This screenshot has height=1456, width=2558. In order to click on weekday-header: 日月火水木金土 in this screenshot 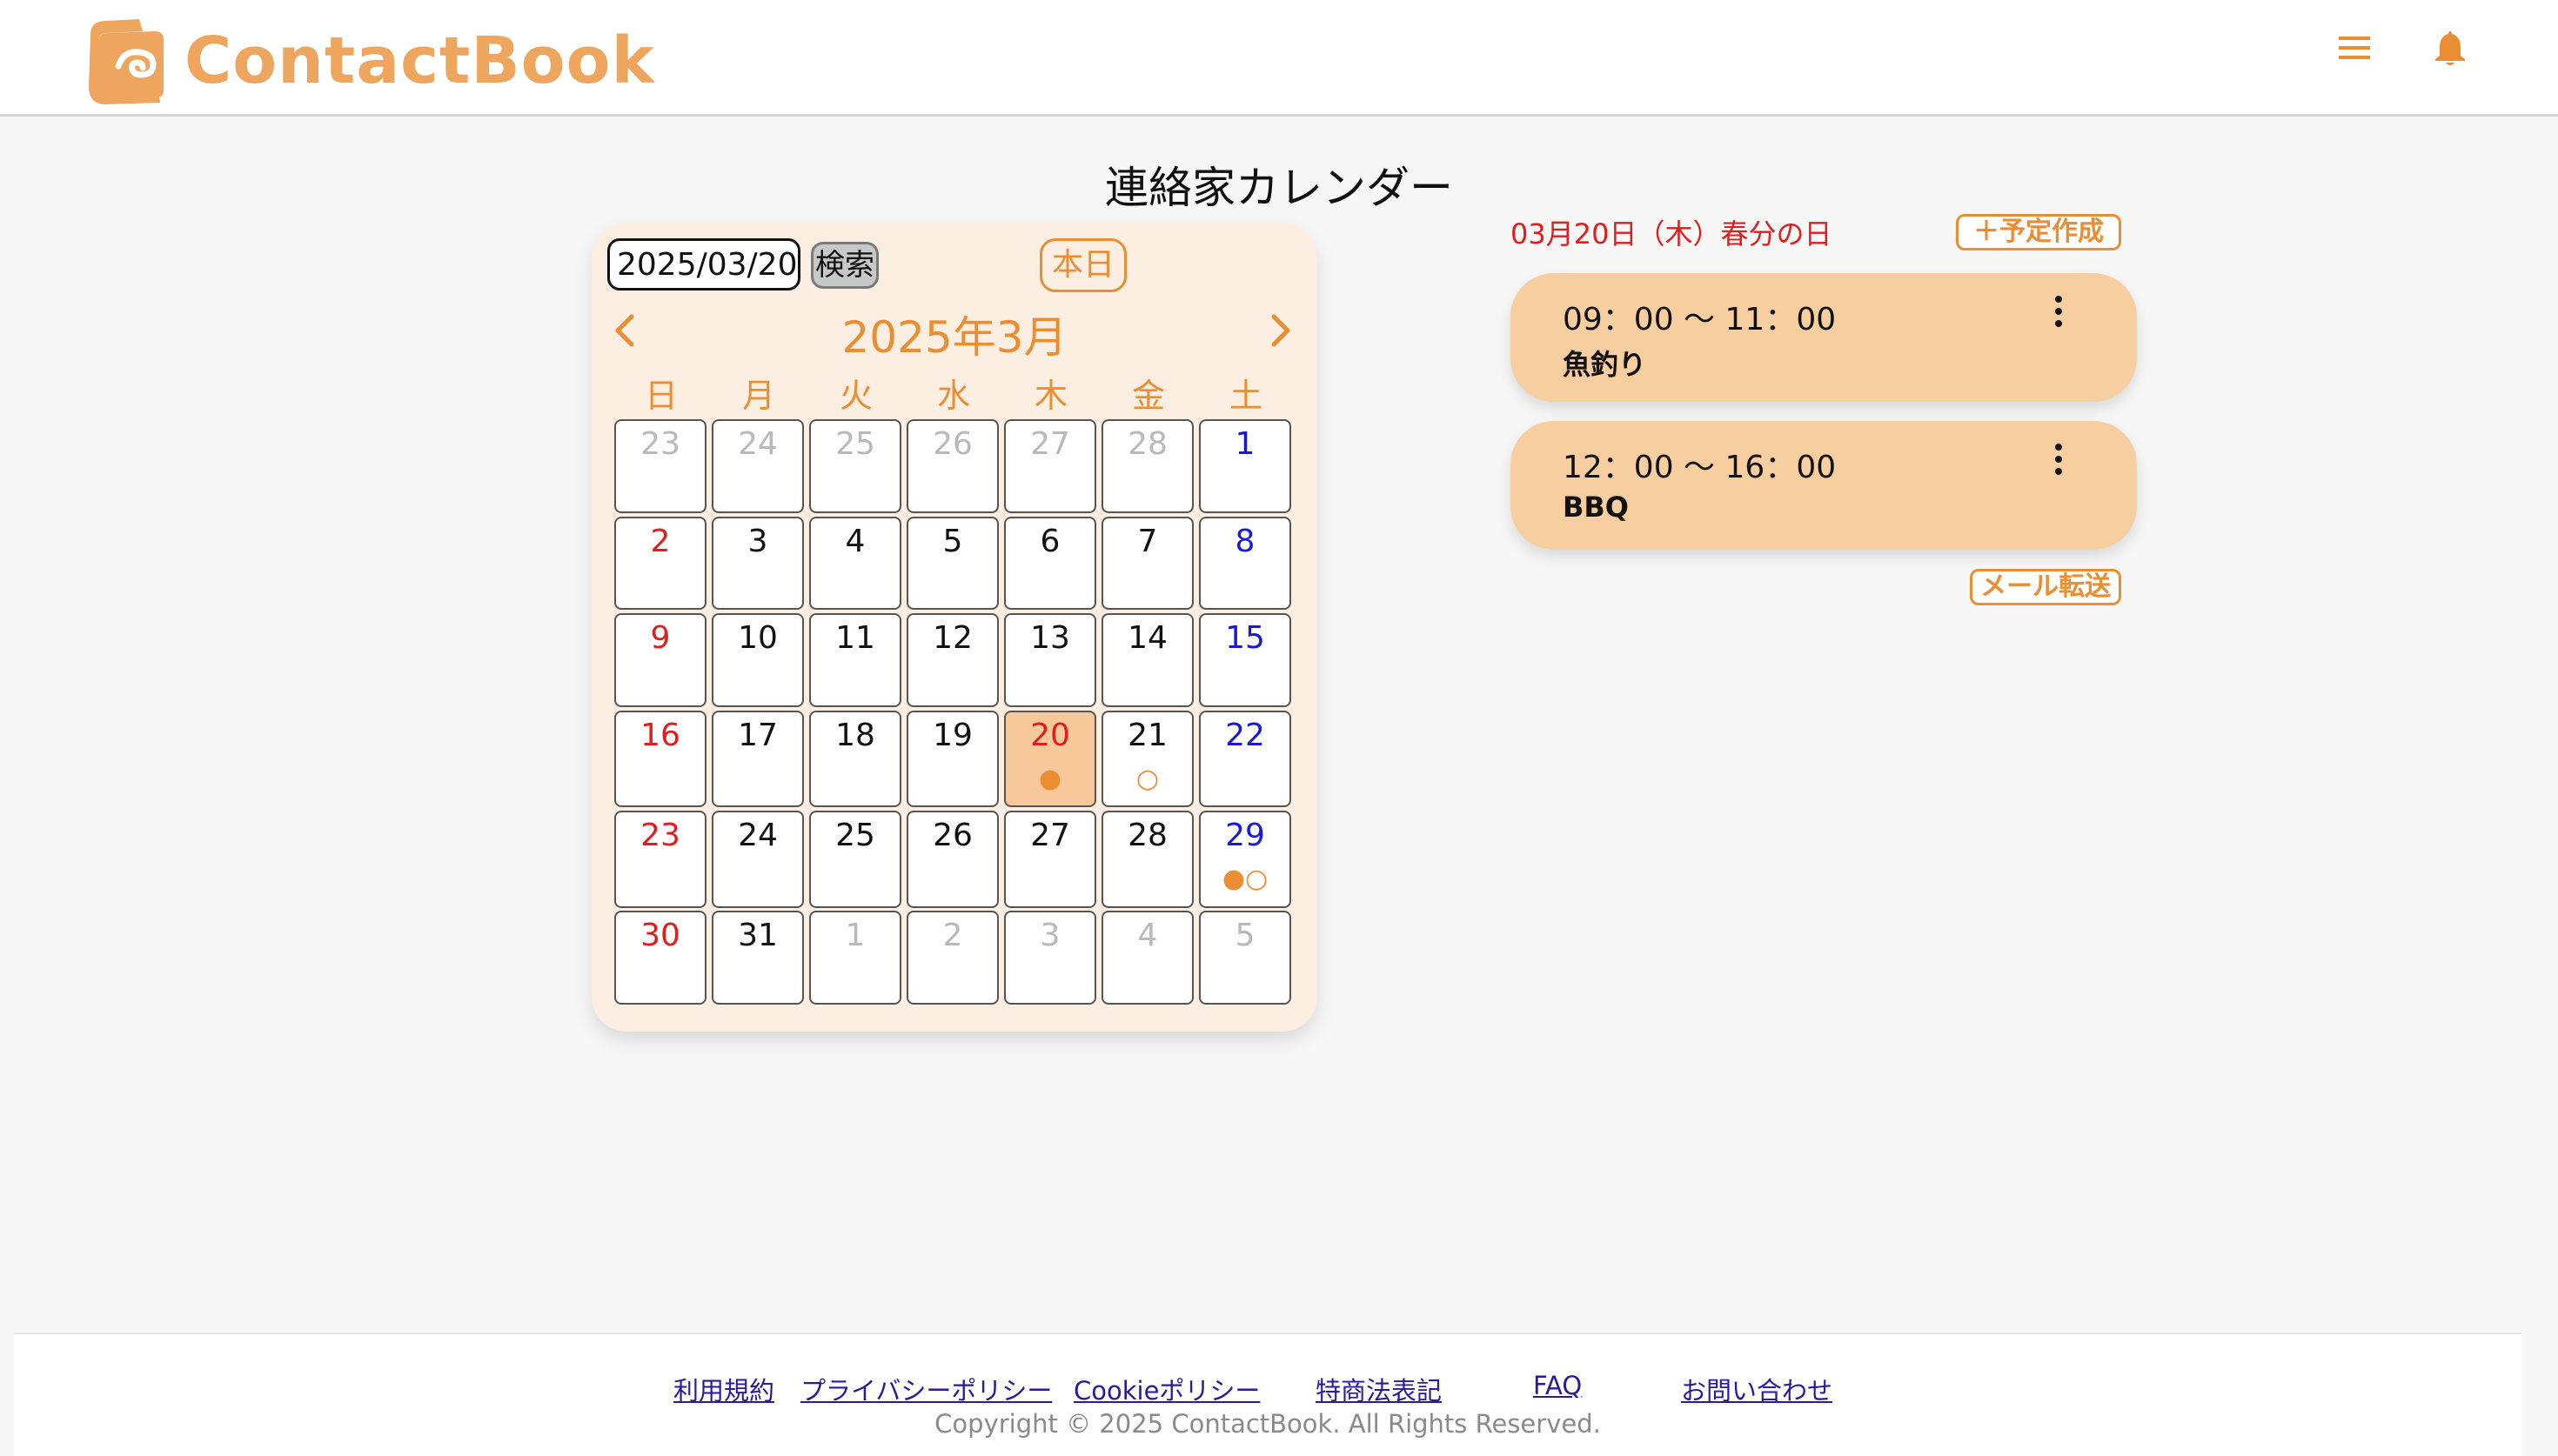, I will do `click(957, 395)`.